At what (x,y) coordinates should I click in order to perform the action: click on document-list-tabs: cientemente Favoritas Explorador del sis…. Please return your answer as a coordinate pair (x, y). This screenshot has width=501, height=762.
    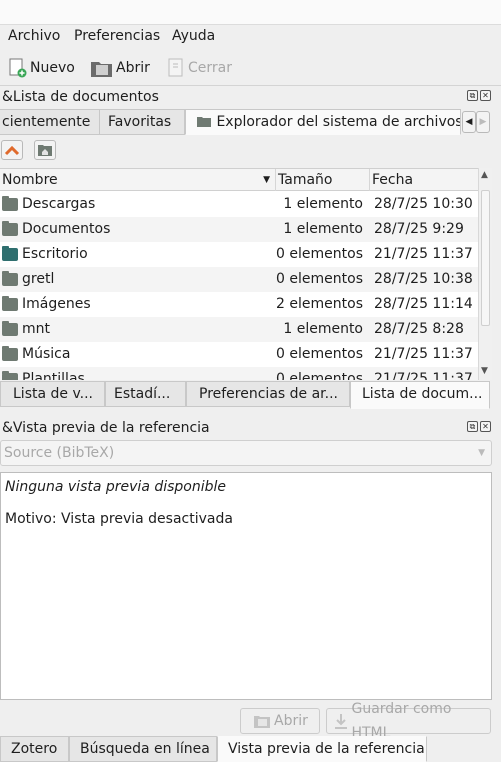
    Looking at the image, I should click on (250, 123).